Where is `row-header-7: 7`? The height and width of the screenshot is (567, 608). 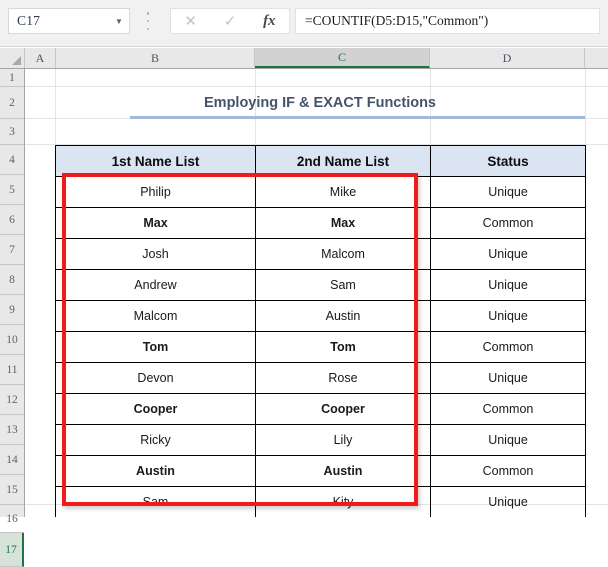
row-header-7: 7 is located at coordinates (12, 250).